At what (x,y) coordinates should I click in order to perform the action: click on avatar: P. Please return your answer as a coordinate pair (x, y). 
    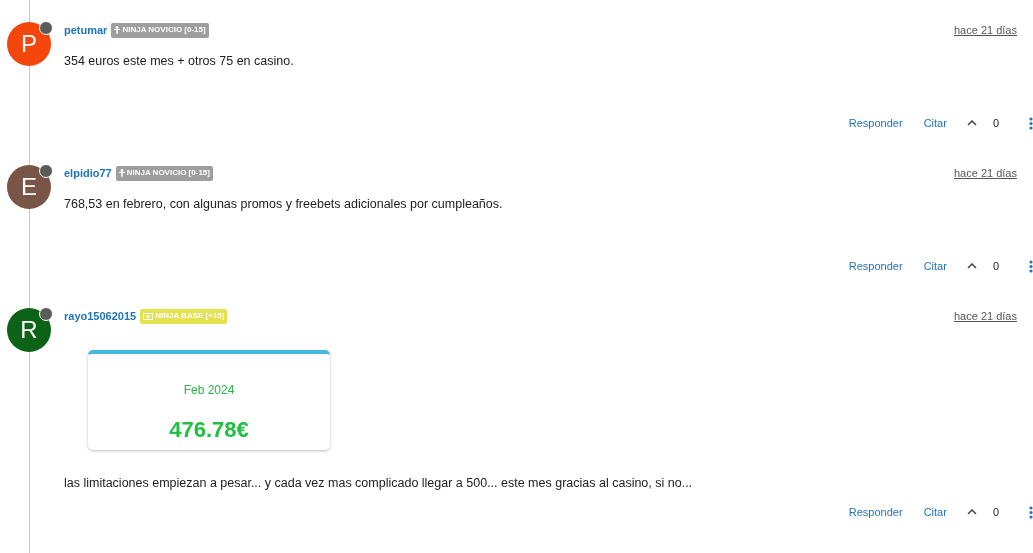
    Looking at the image, I should click on (29, 44).